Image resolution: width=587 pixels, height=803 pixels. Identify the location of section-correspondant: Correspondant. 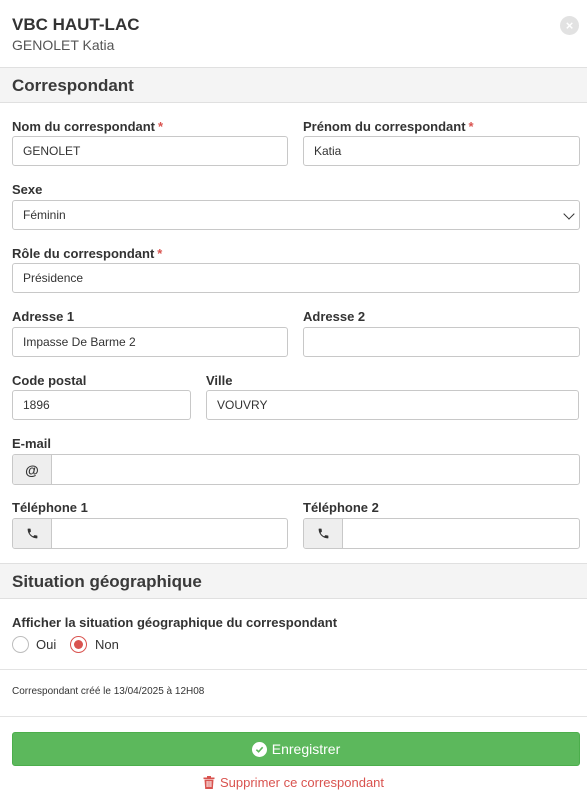
(293, 85).